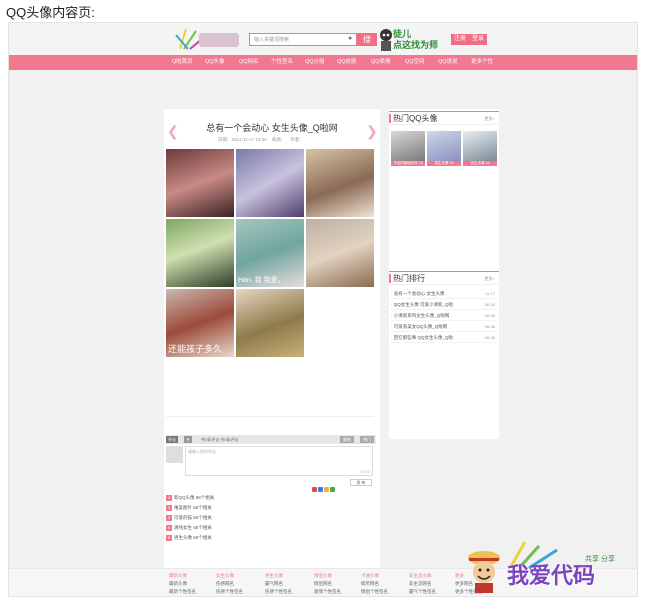  Describe the element at coordinates (174, 454) in the screenshot. I see `user-avatar` at that location.